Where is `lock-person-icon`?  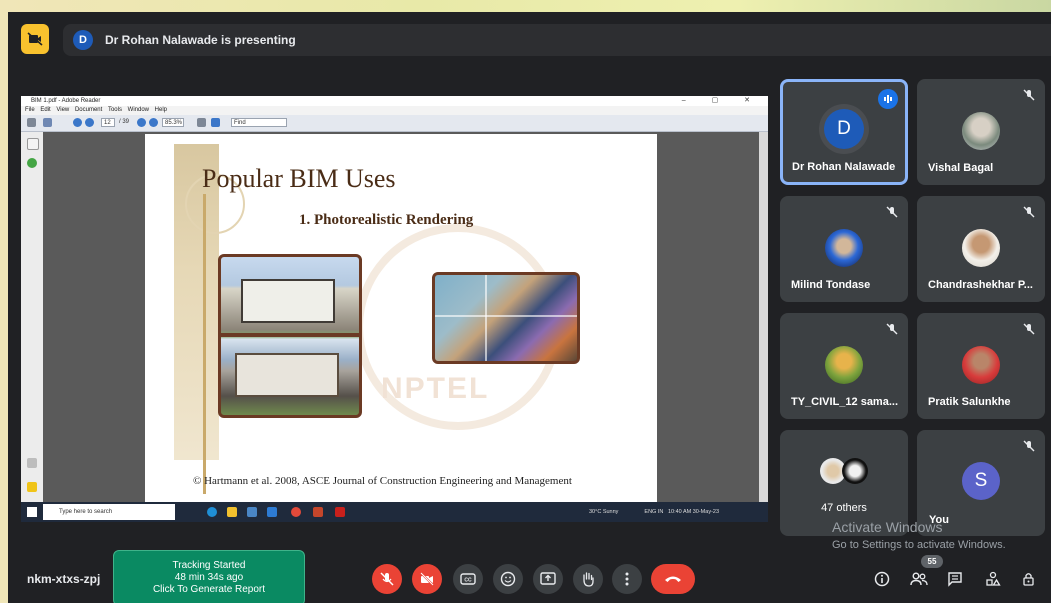 lock-person-icon is located at coordinates (1028, 579).